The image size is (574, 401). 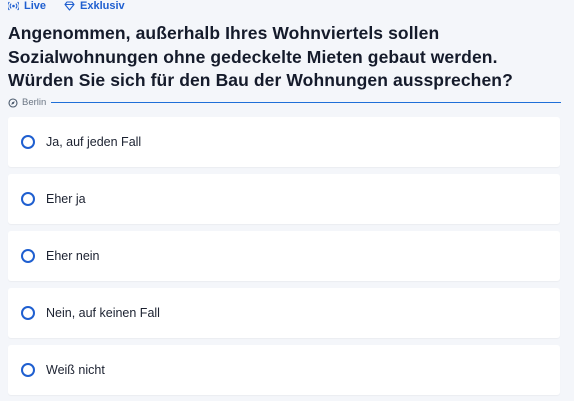 I want to click on option-weiss-nicht: Weiß nicht, so click(x=284, y=369).